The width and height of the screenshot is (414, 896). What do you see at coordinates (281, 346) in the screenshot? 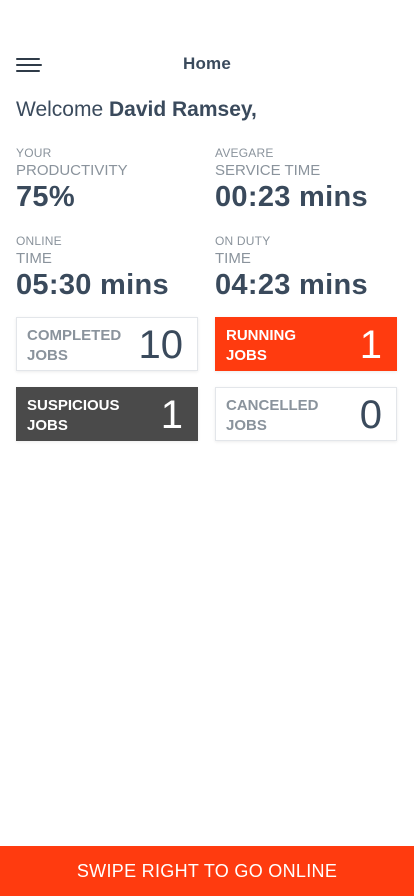
I see `card-label: RUNNING JOBS` at bounding box center [281, 346].